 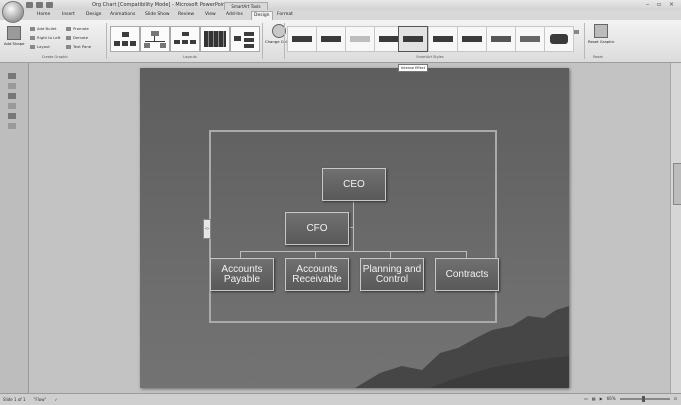 What do you see at coordinates (43, 46) in the screenshot?
I see `layout-label: Layout` at bounding box center [43, 46].